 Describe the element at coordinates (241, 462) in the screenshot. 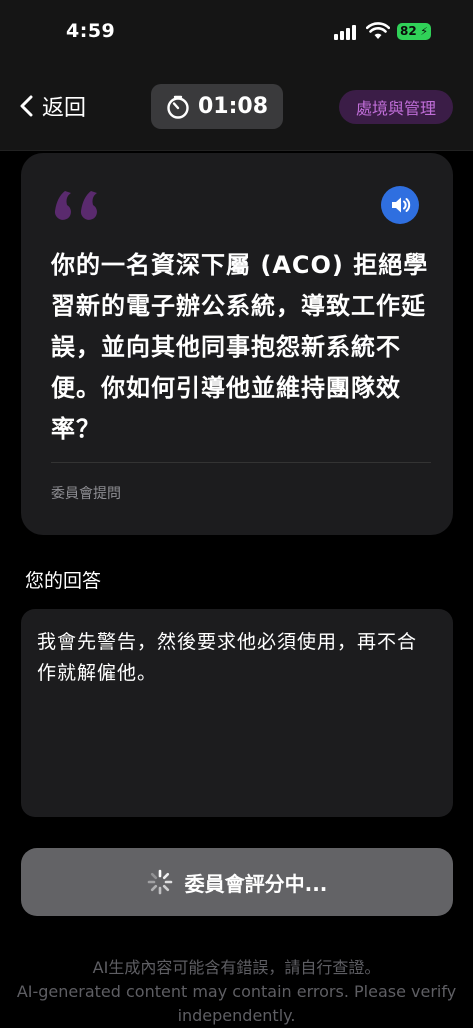

I see `divider` at that location.